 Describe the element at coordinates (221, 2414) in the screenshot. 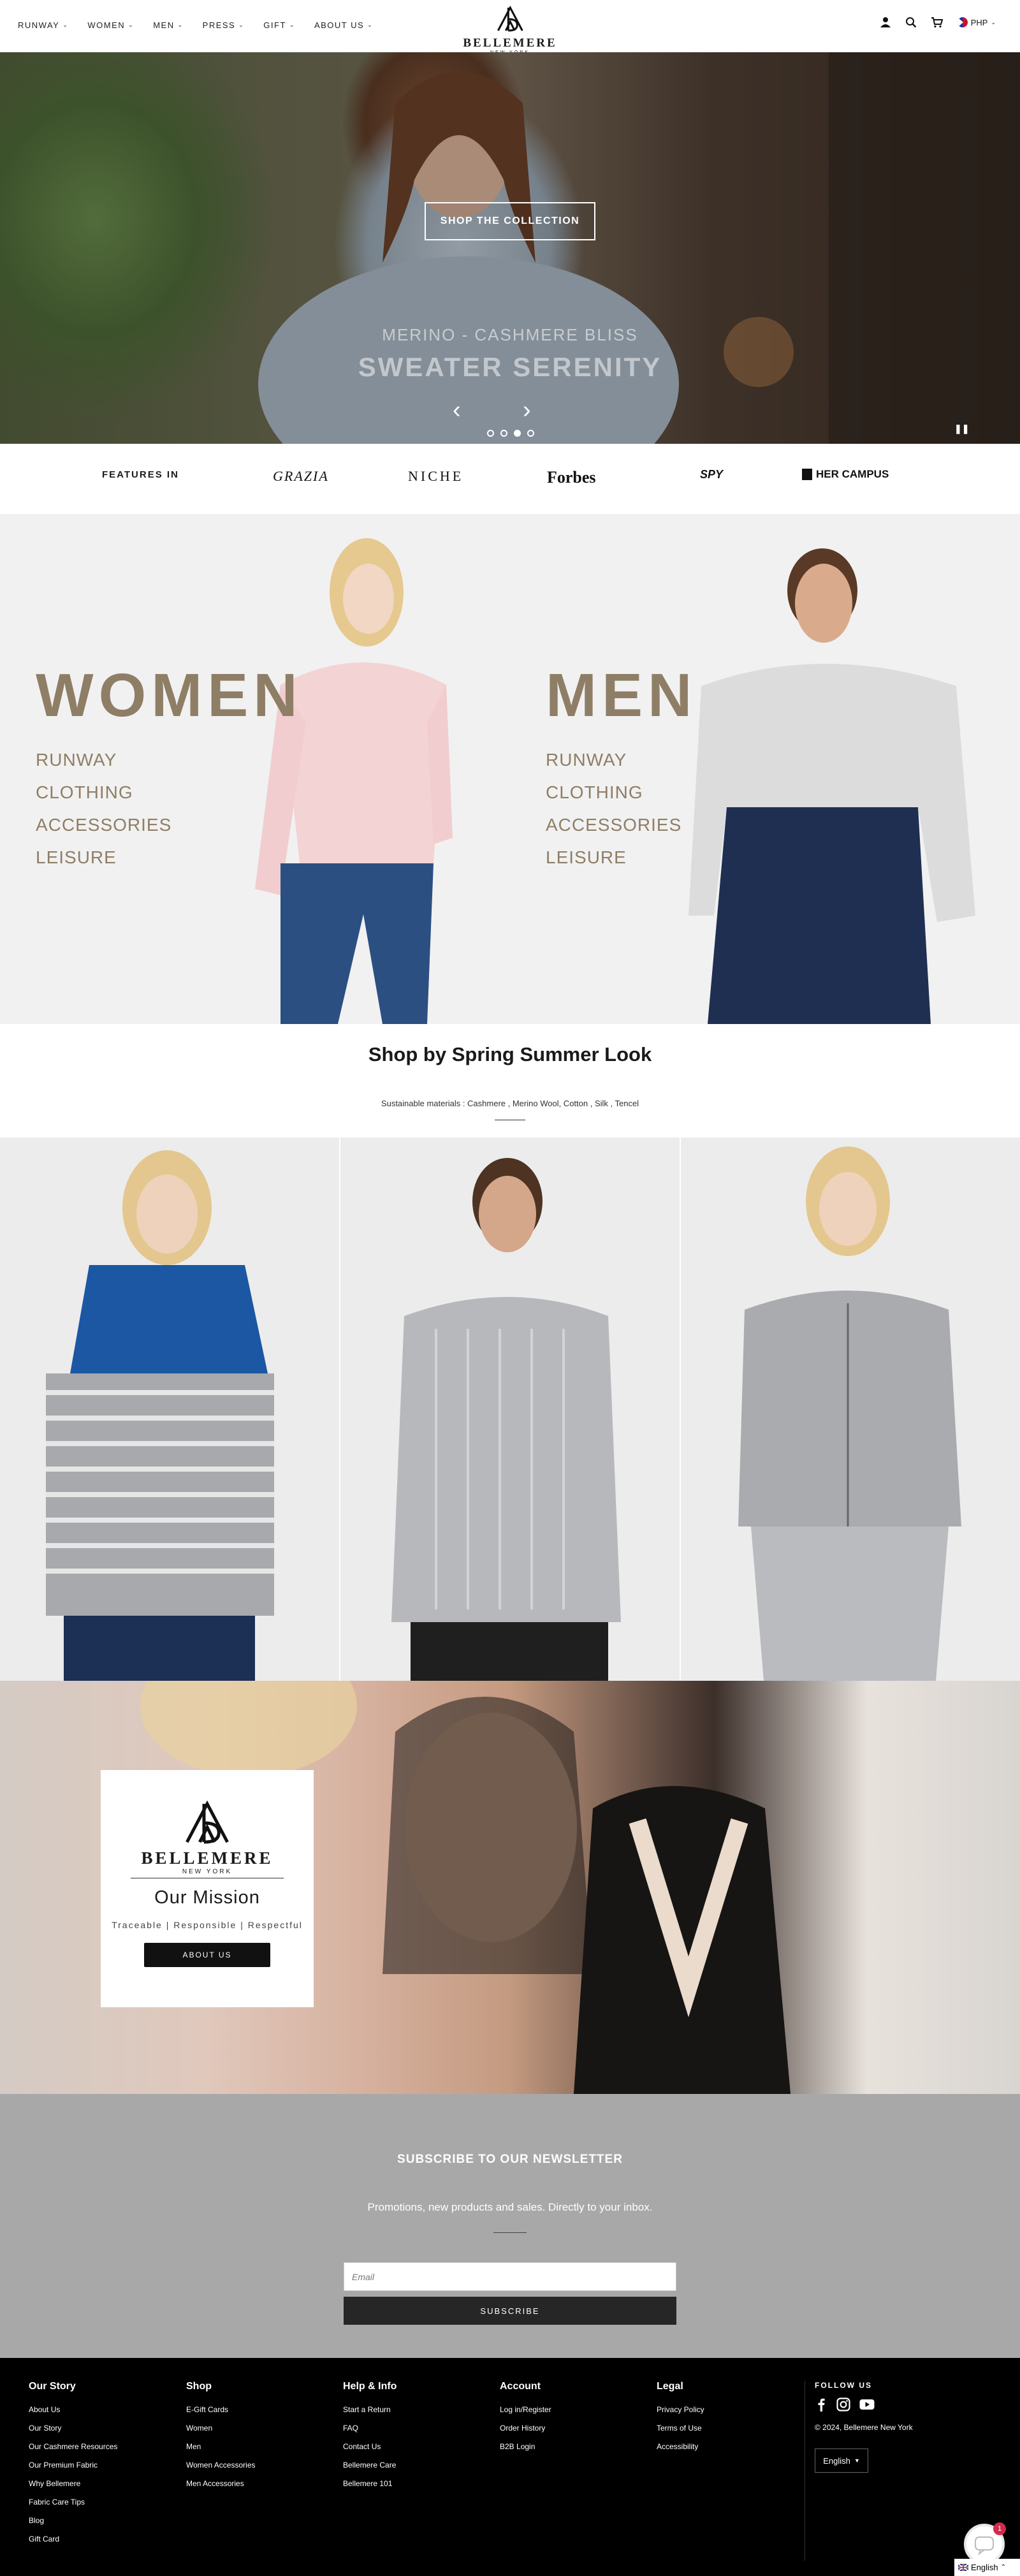

I see `footer-link: E-Gift Cards` at that location.